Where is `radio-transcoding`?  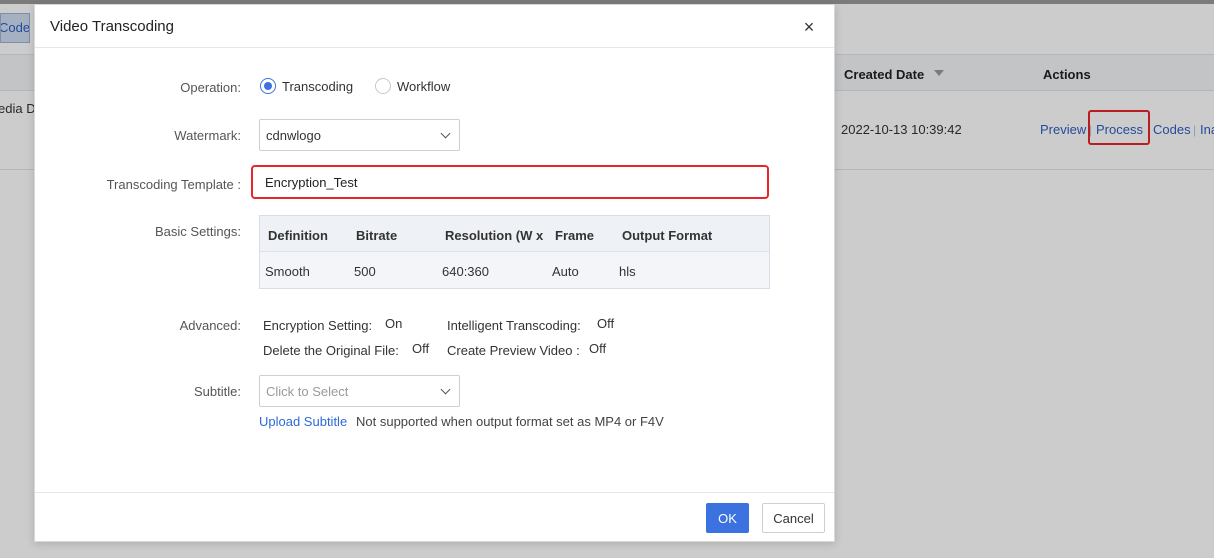 radio-transcoding is located at coordinates (268, 86).